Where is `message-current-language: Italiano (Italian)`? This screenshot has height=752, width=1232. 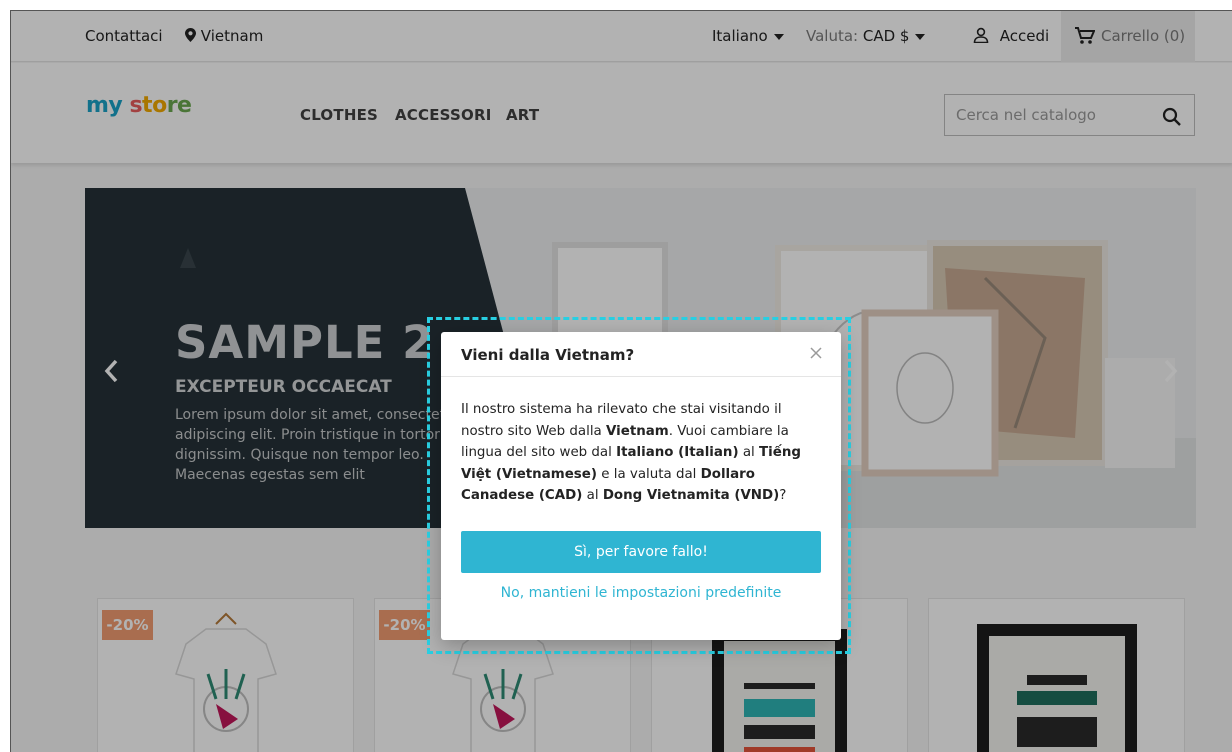 message-current-language: Italiano (Italian) is located at coordinates (677, 452).